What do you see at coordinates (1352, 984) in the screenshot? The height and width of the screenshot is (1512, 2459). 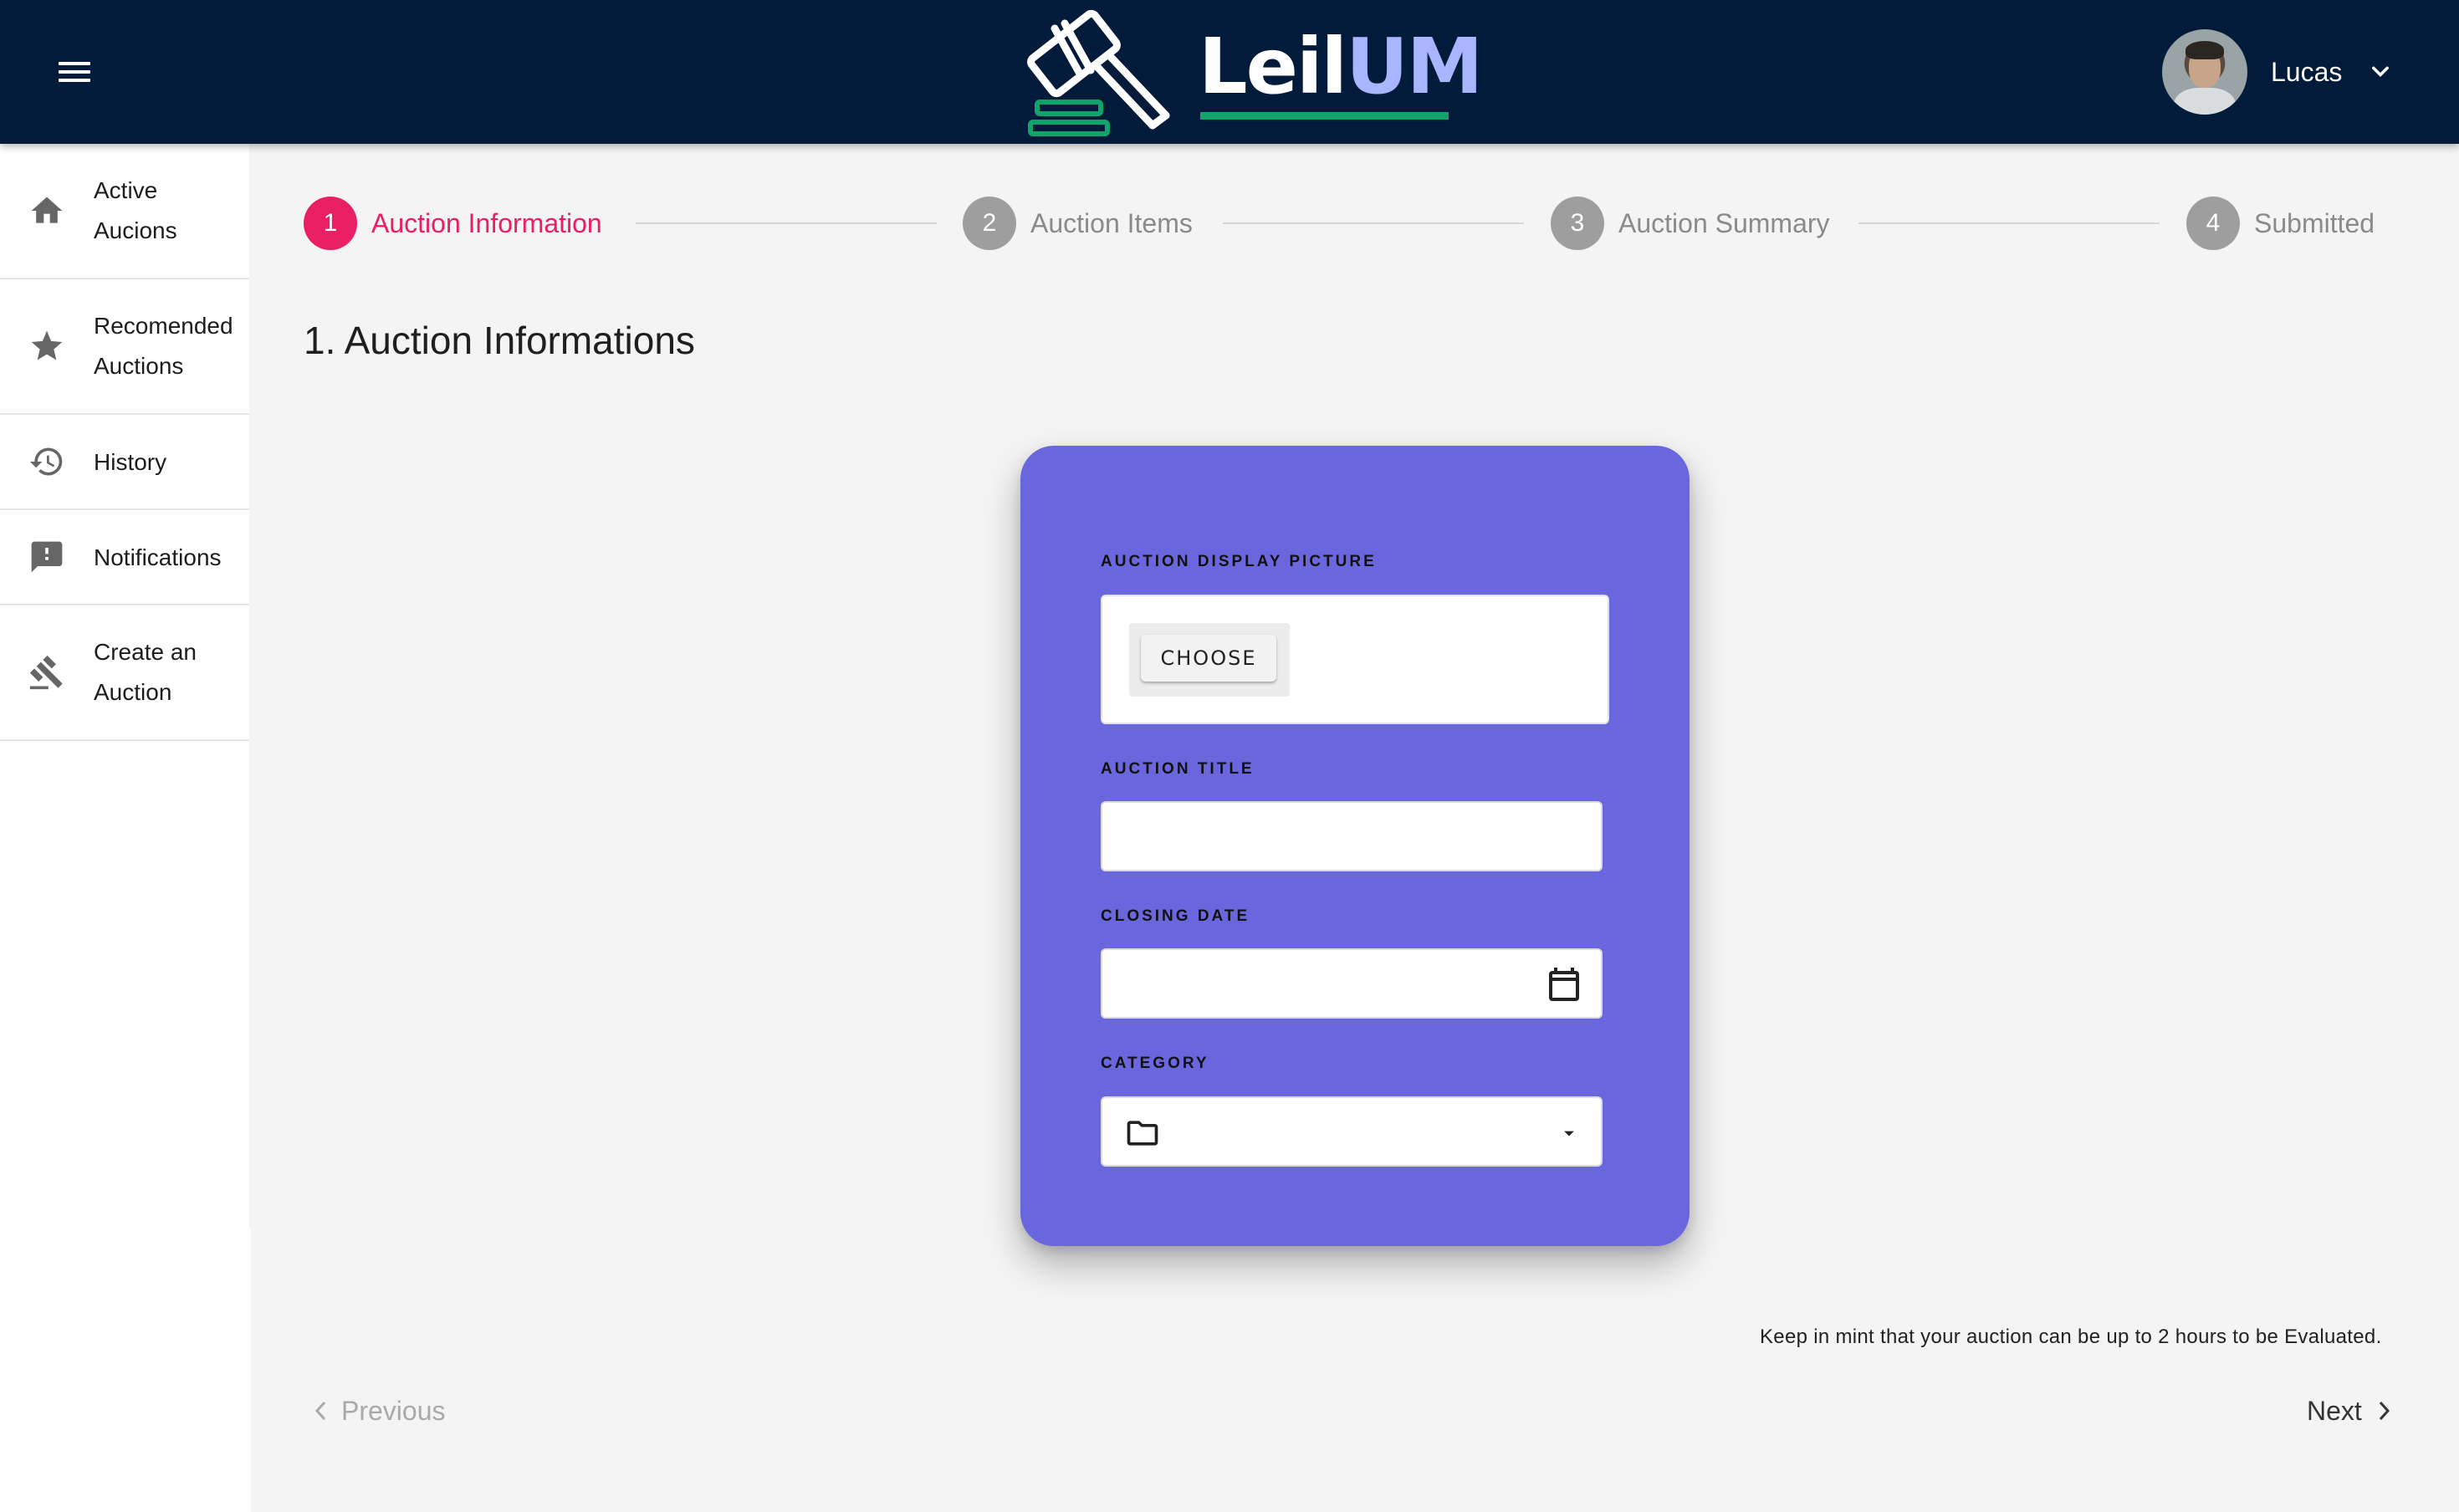 I see `closing-date-input` at bounding box center [1352, 984].